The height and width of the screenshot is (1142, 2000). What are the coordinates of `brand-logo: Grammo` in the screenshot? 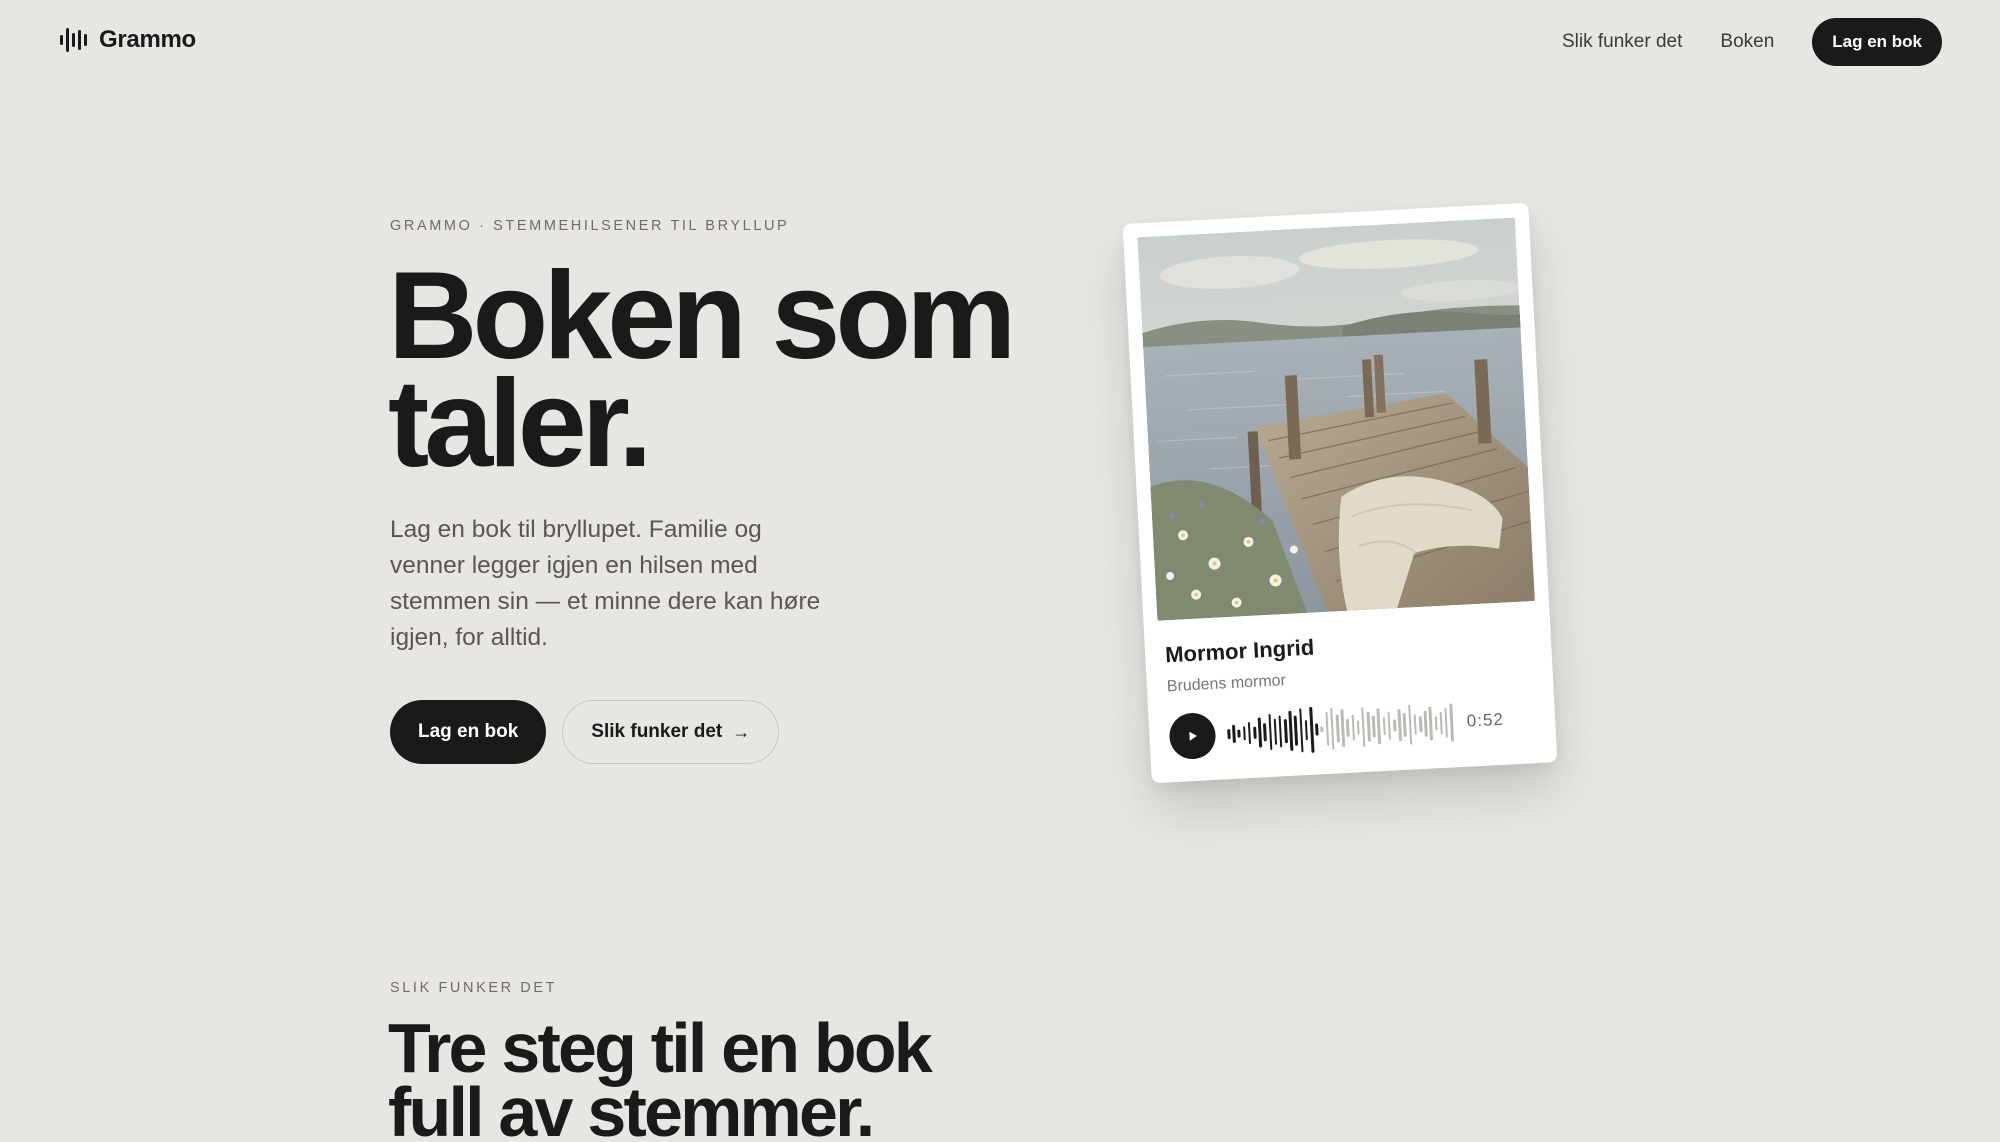 It's located at (128, 40).